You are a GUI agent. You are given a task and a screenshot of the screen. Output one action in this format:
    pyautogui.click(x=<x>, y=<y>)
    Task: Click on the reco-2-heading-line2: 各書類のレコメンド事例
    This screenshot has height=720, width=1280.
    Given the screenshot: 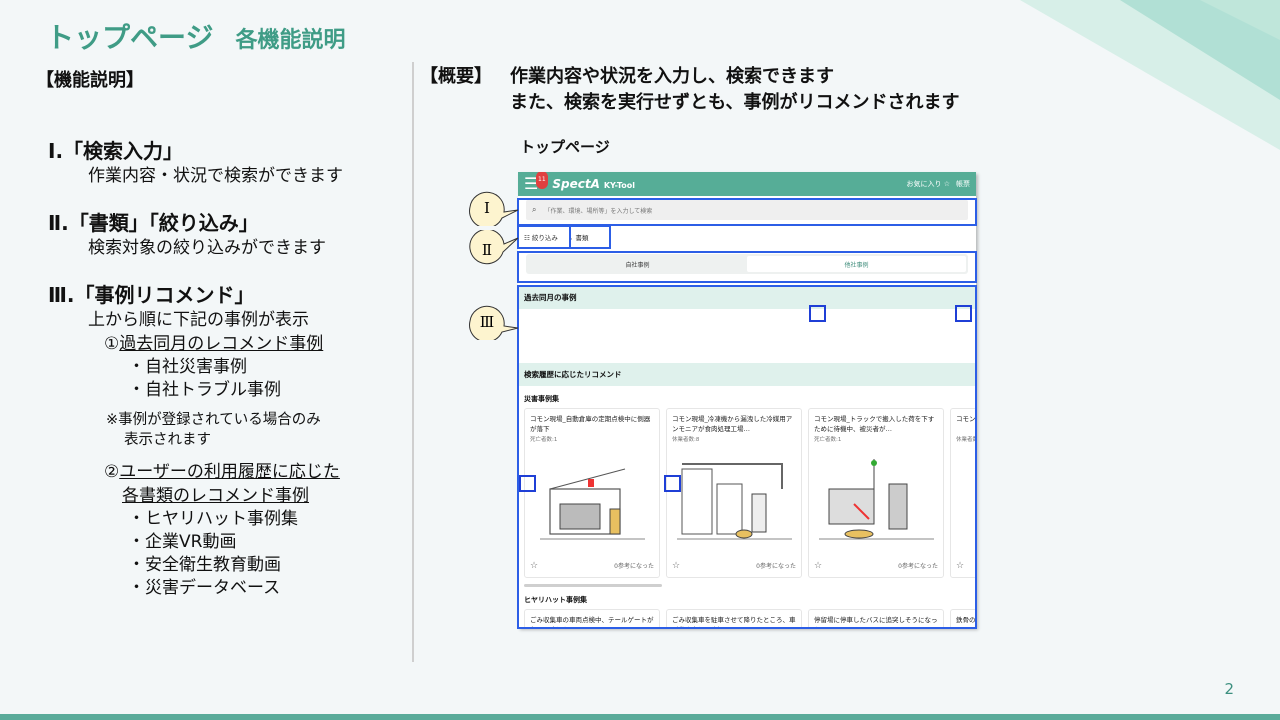 What is the action you would take?
    pyautogui.click(x=215, y=496)
    